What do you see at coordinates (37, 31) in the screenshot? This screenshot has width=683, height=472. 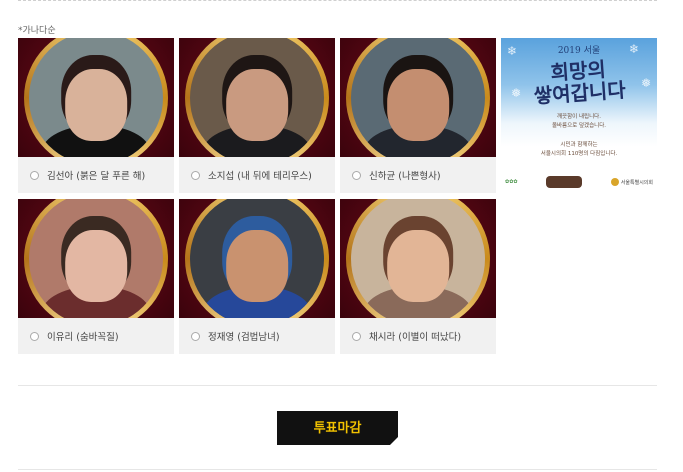 I see `sort-order-note: *가나다순` at bounding box center [37, 31].